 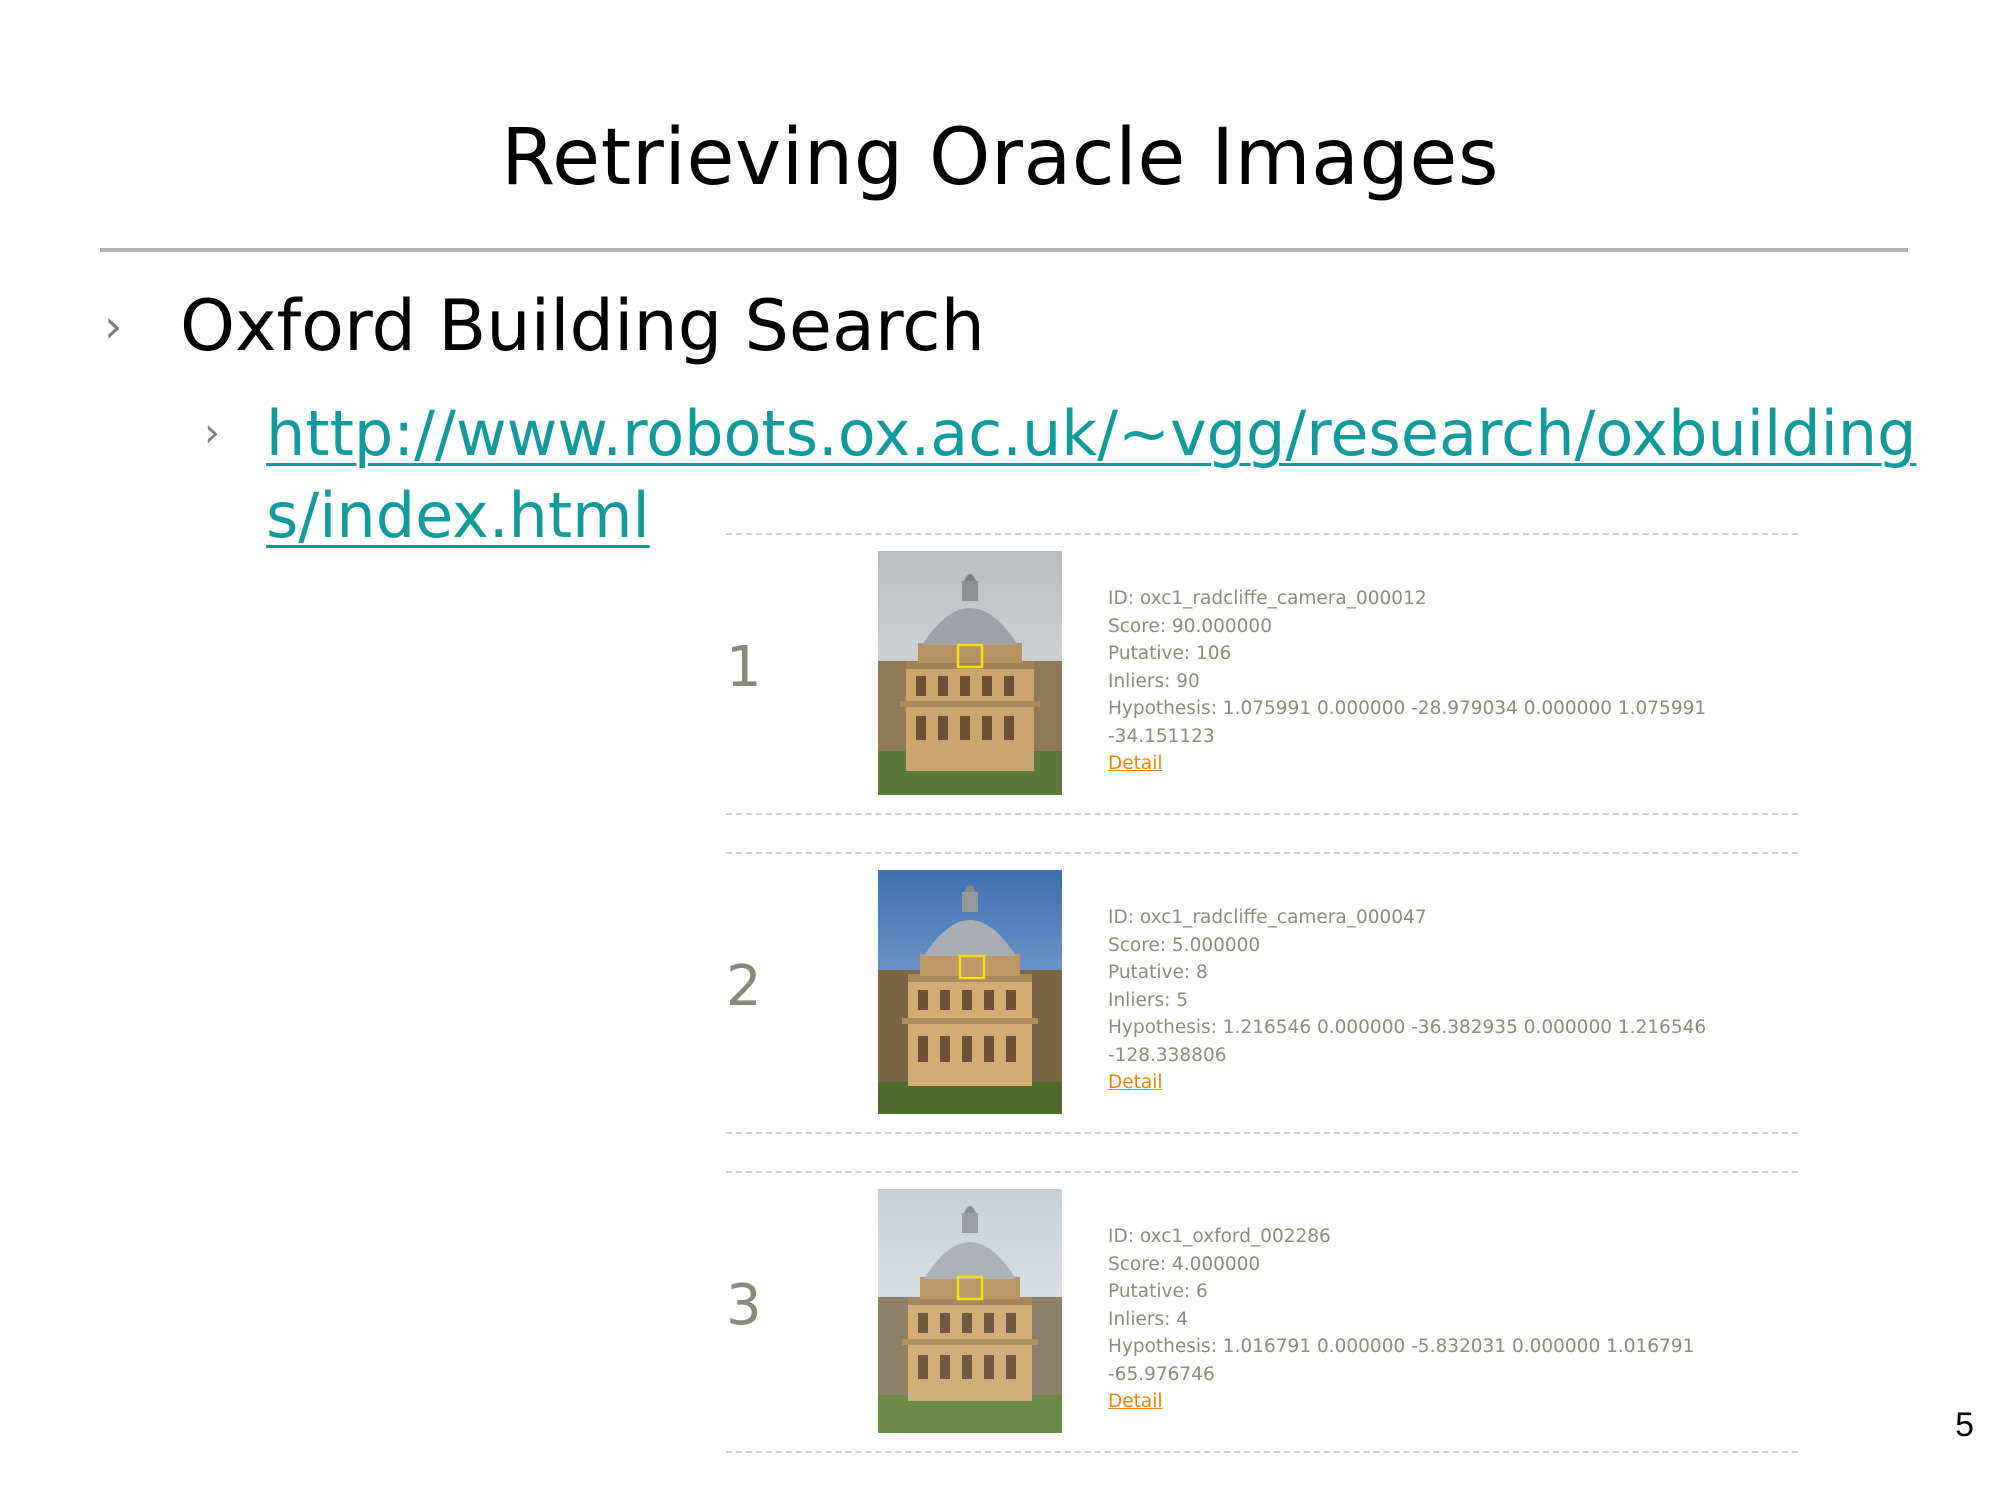 What do you see at coordinates (1219, 1236) in the screenshot?
I see `result-id: ID: oxc1_oxford_002286` at bounding box center [1219, 1236].